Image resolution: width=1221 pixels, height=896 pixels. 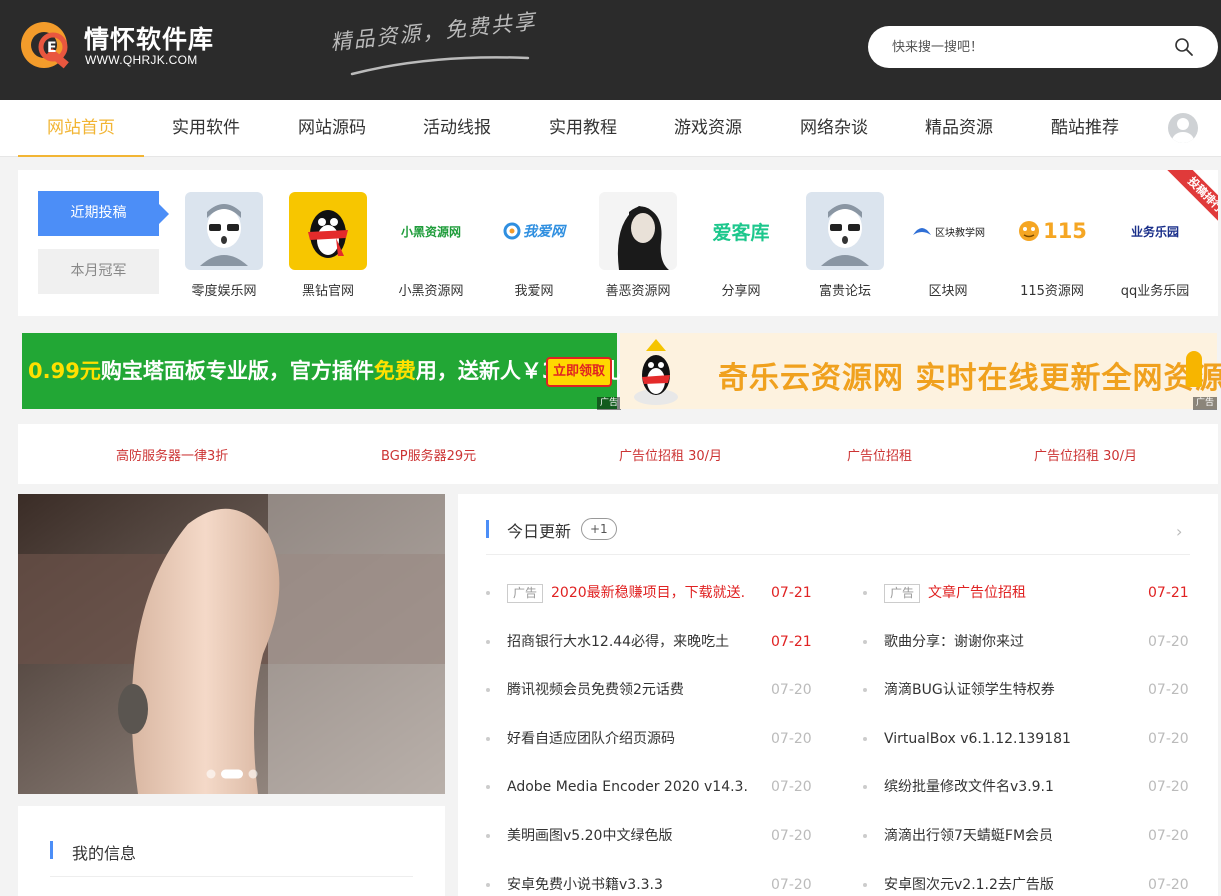 I want to click on nav-item-software: 实用软件, so click(x=206, y=128).